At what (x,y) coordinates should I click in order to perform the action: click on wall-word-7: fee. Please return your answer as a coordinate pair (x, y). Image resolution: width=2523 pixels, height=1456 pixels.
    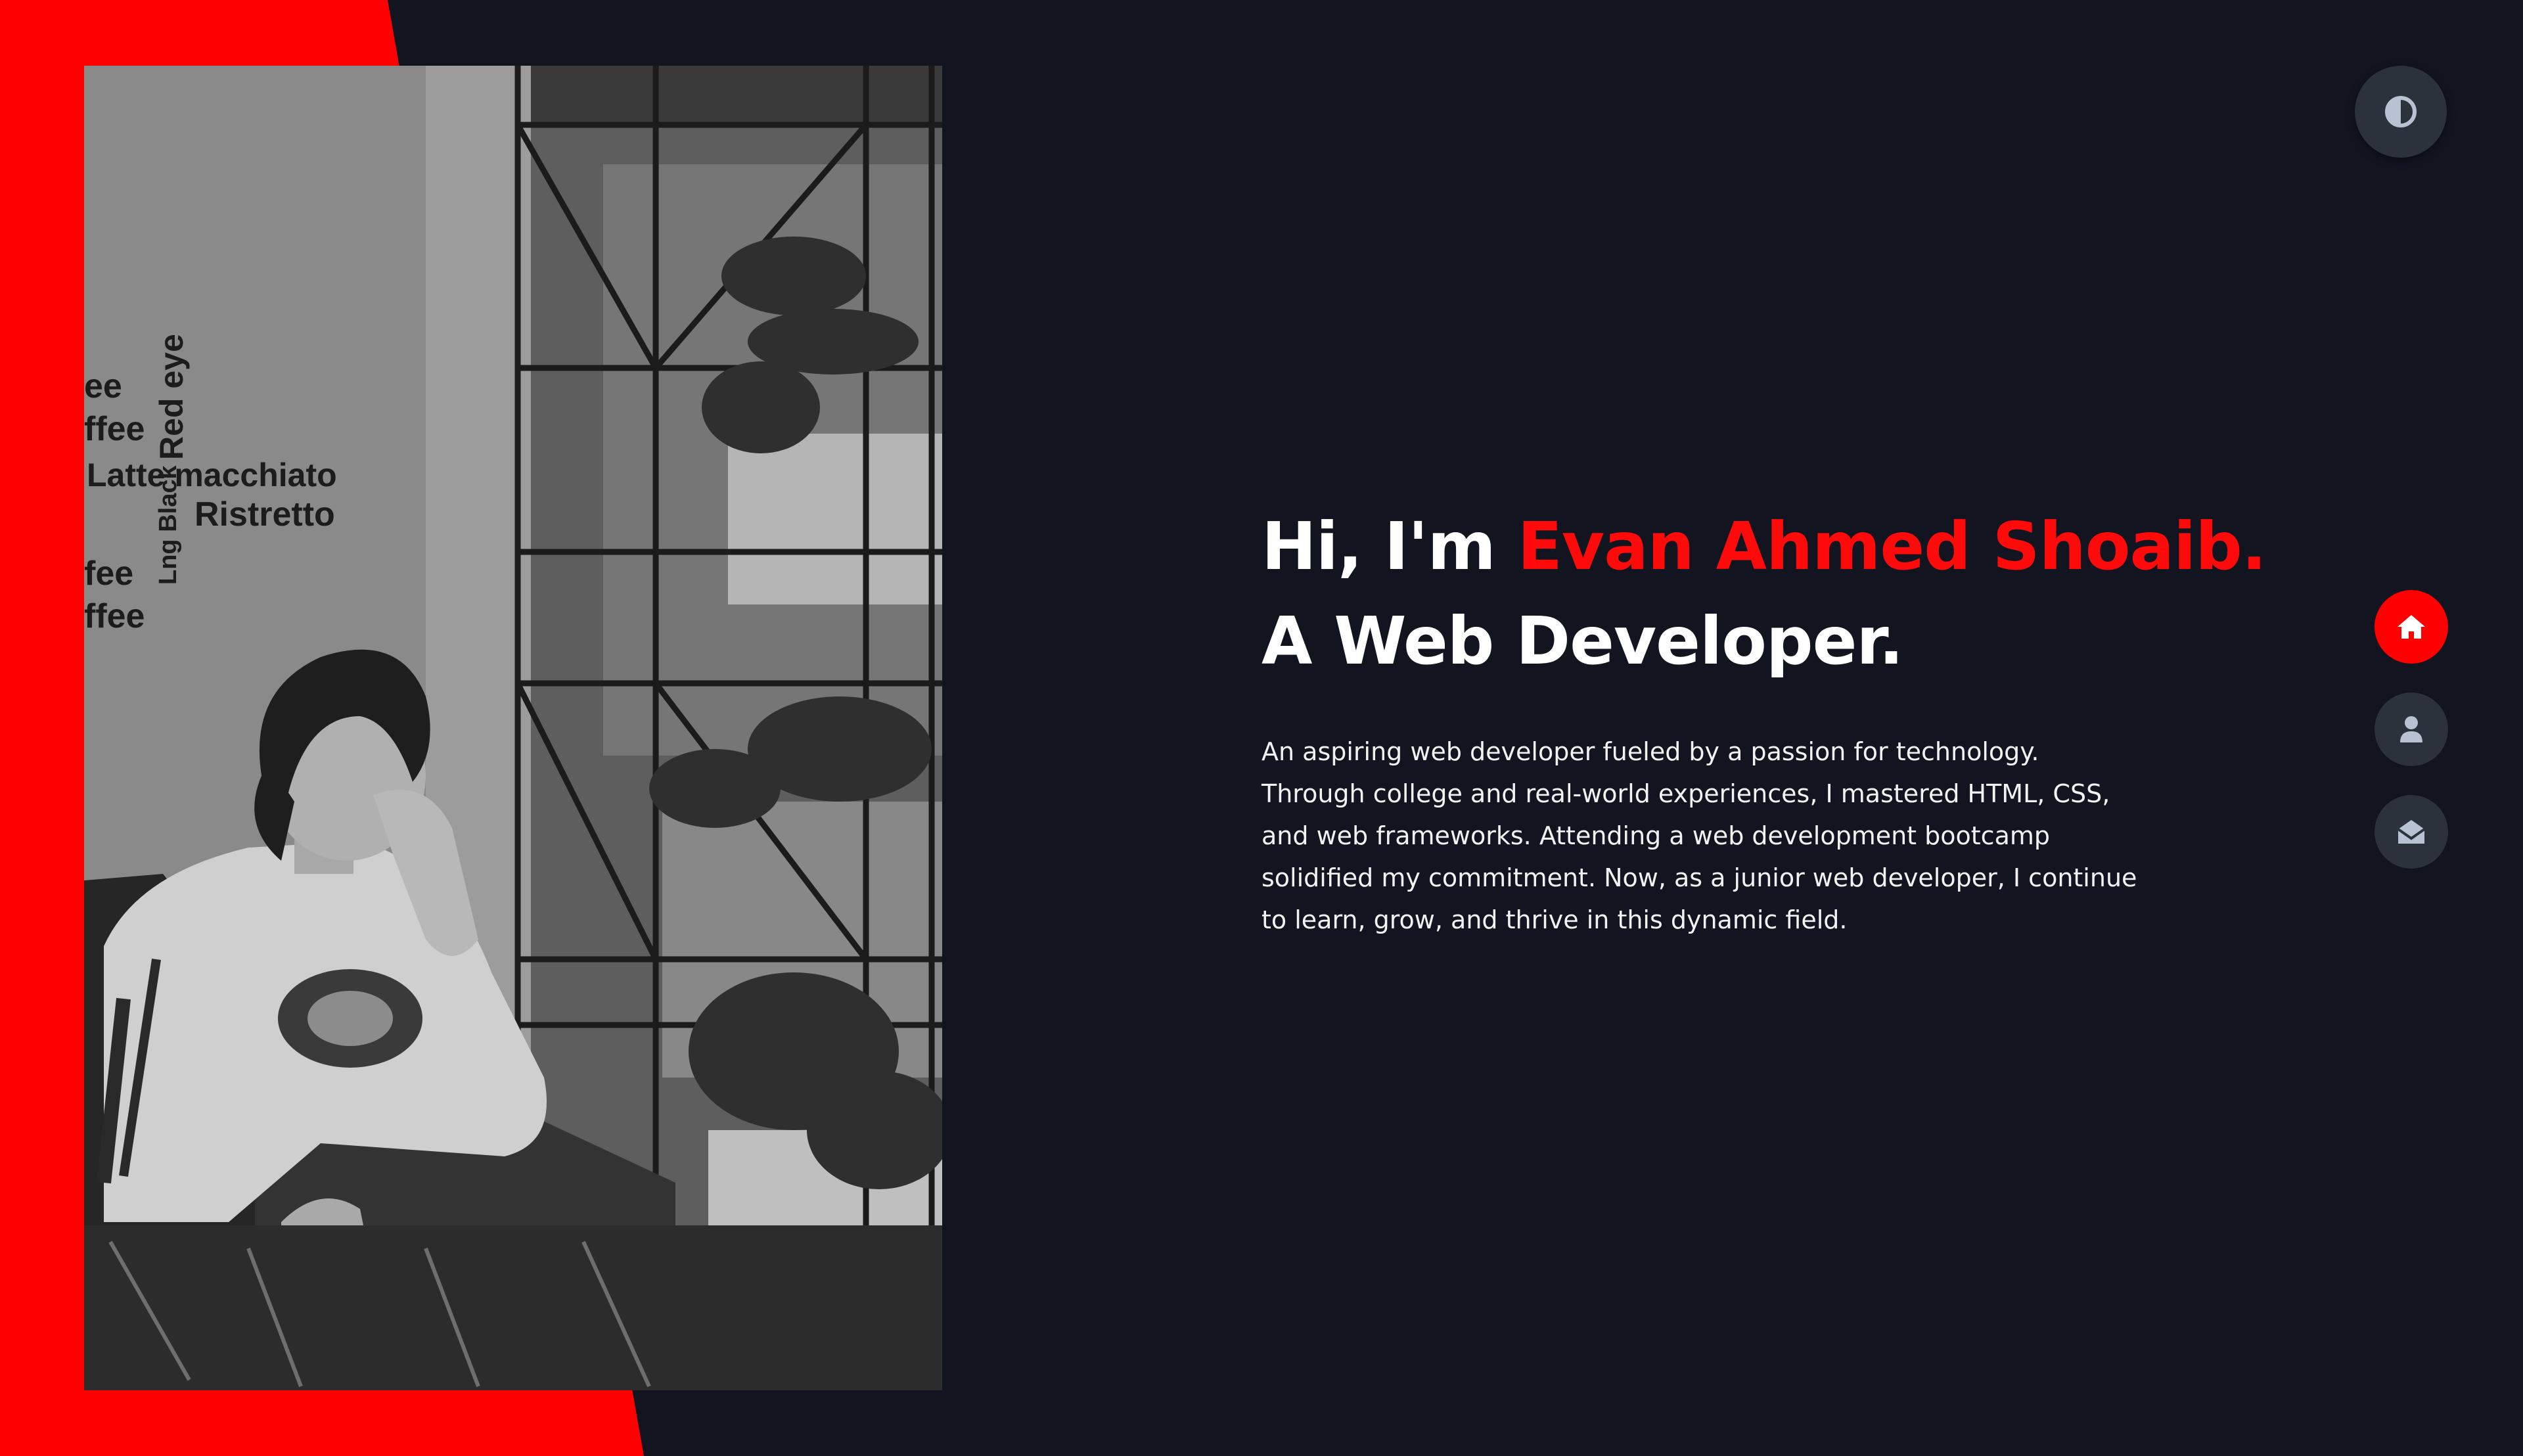
    Looking at the image, I should click on (108, 574).